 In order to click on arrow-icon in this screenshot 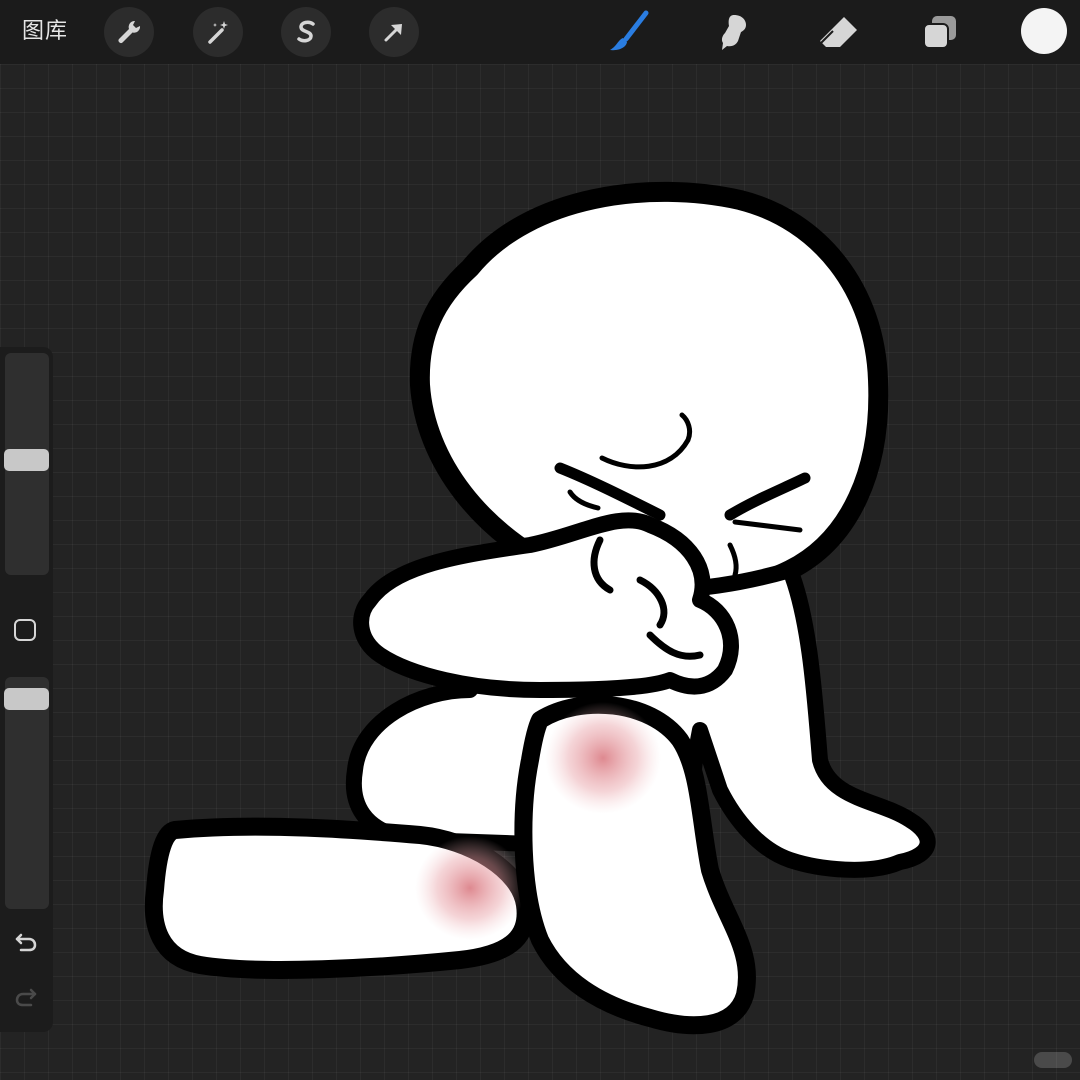, I will do `click(393, 33)`.